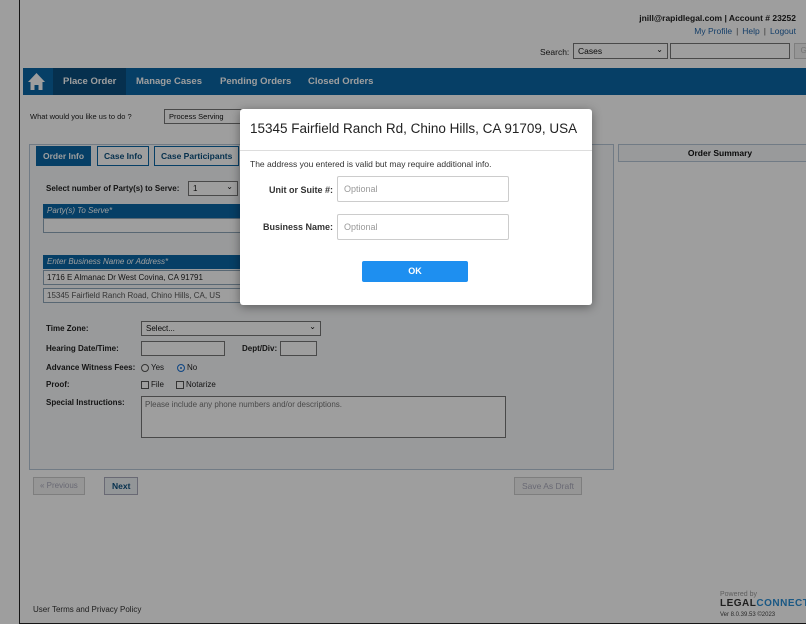 The image size is (806, 624). What do you see at coordinates (416, 150) in the screenshot?
I see `modal-divider` at bounding box center [416, 150].